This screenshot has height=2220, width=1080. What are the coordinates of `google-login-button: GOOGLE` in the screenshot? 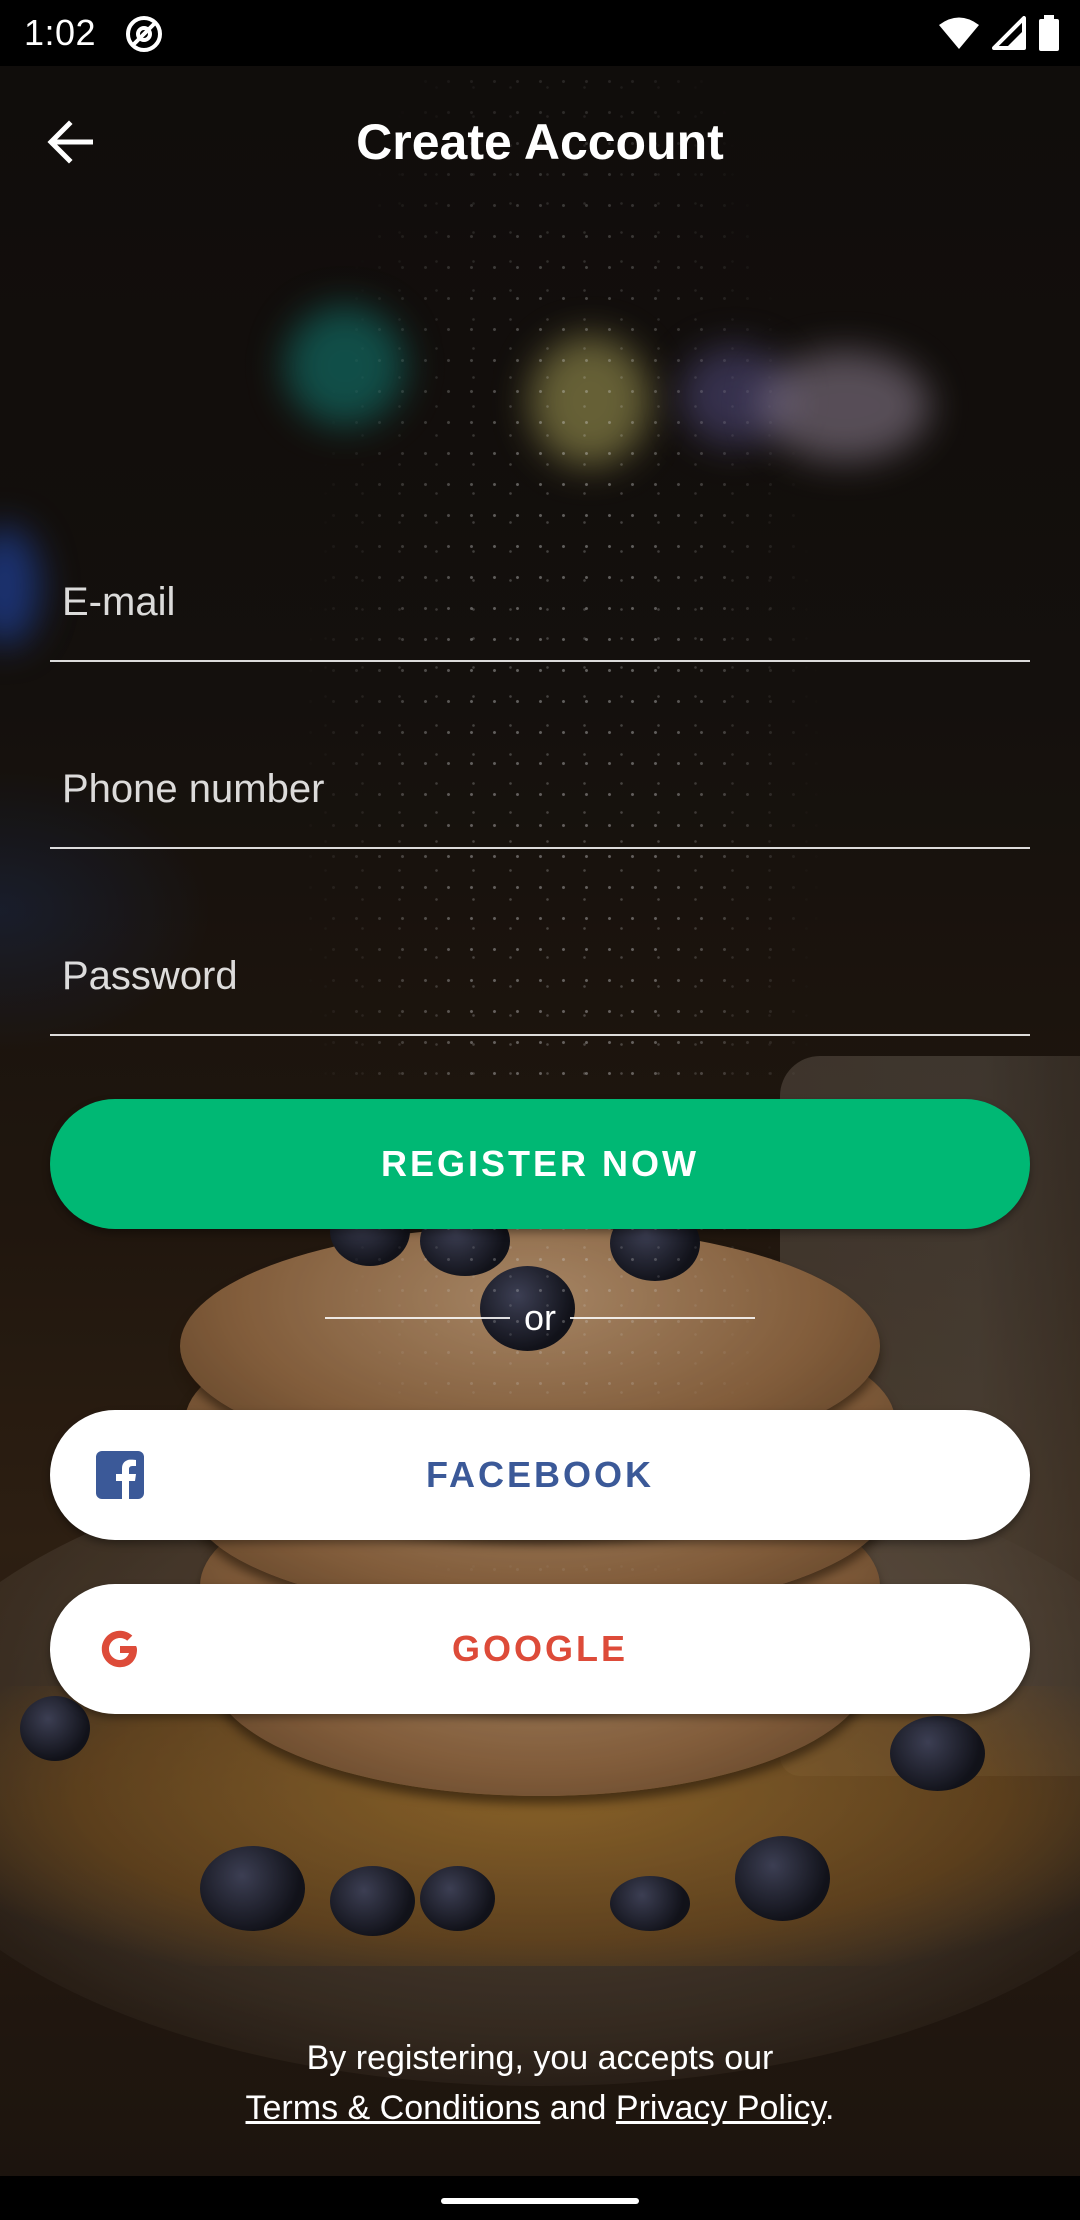 It's located at (540, 1649).